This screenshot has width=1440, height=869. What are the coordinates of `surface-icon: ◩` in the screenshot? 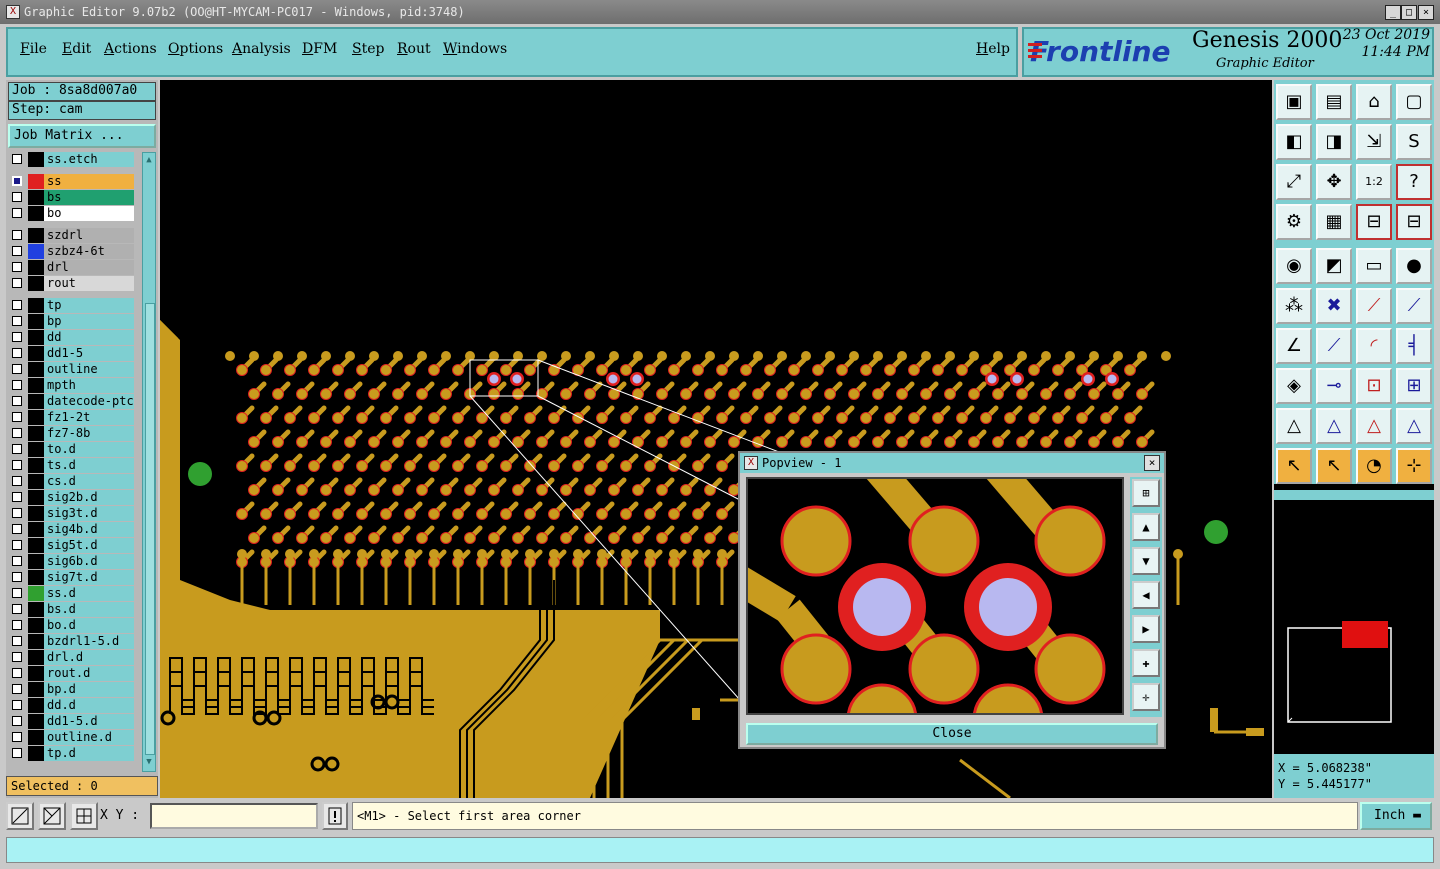 It's located at (1334, 266).